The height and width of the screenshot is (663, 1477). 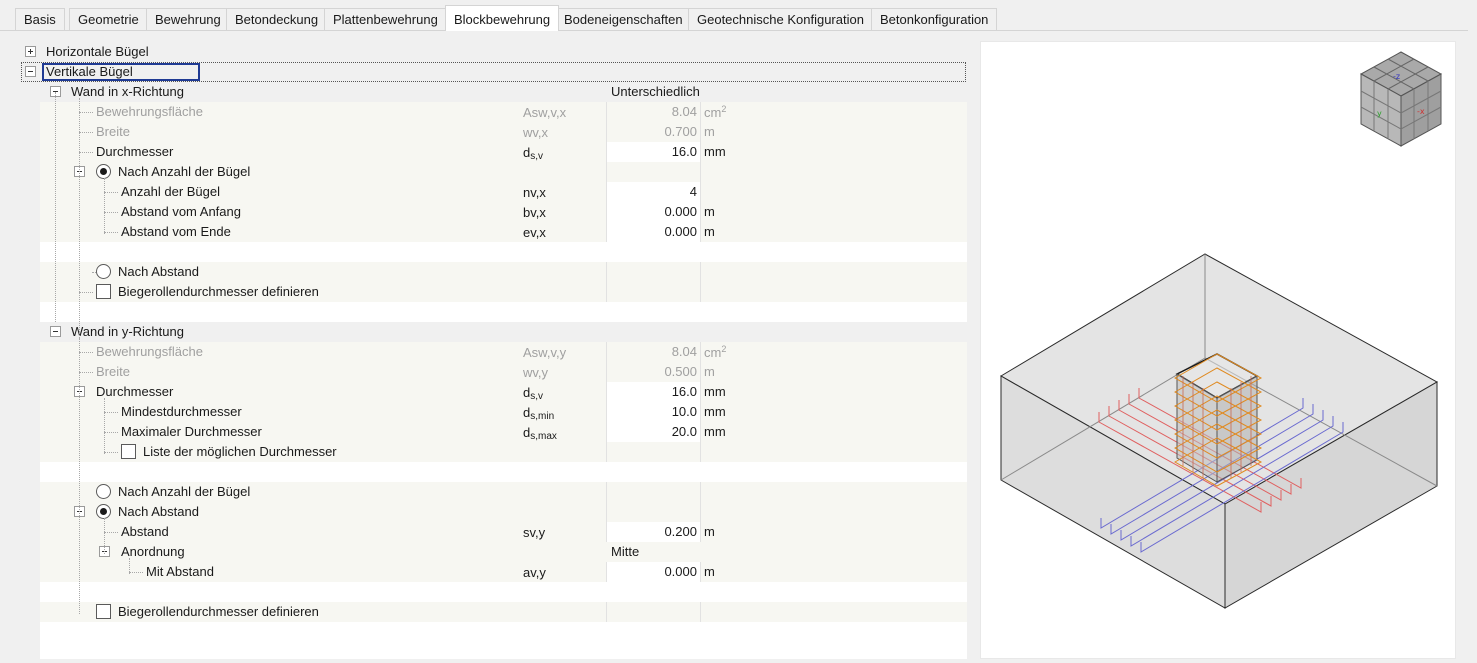 What do you see at coordinates (176, 231) in the screenshot?
I see `end-x-label: Abstand vom Ende` at bounding box center [176, 231].